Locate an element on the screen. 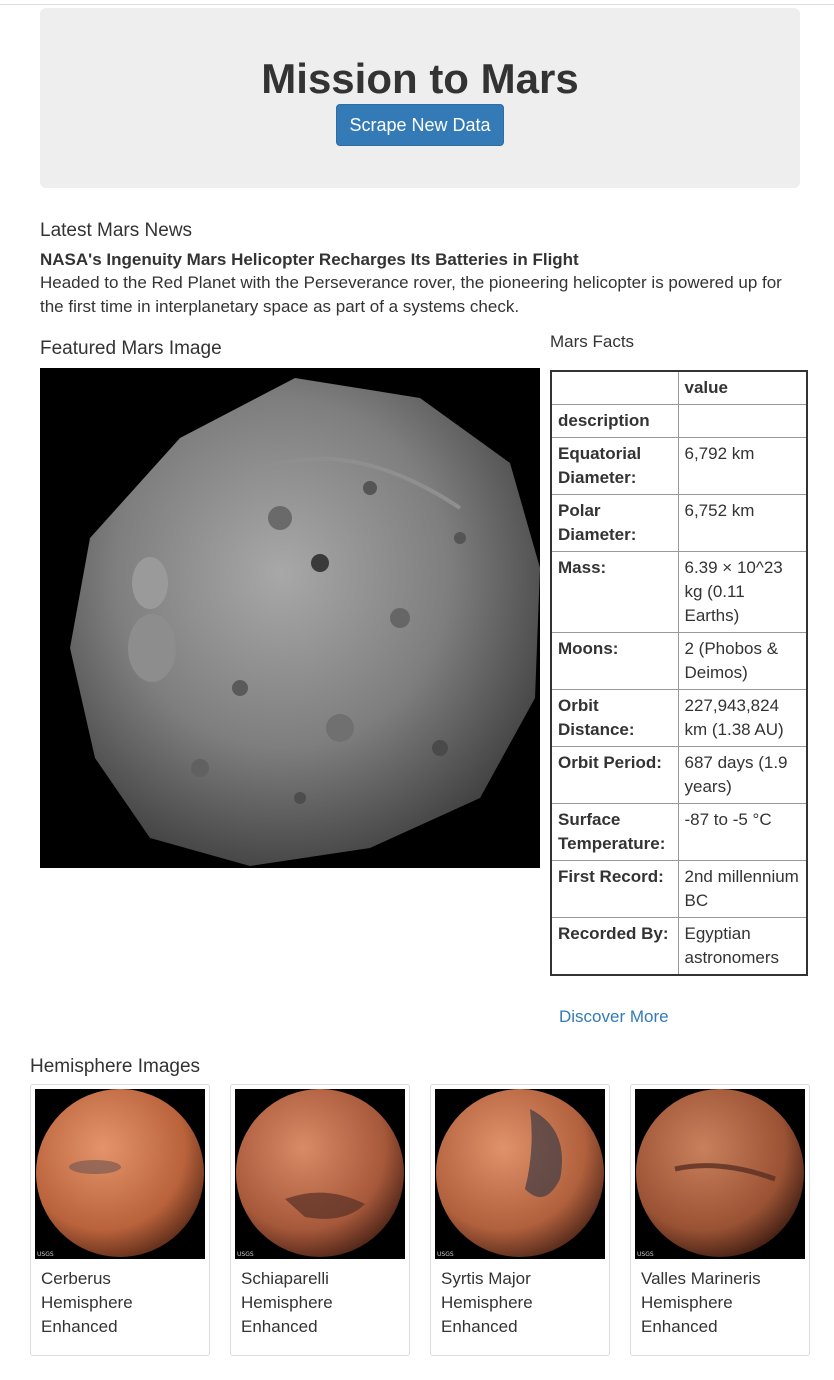  fact-label: Moons: is located at coordinates (614, 661).